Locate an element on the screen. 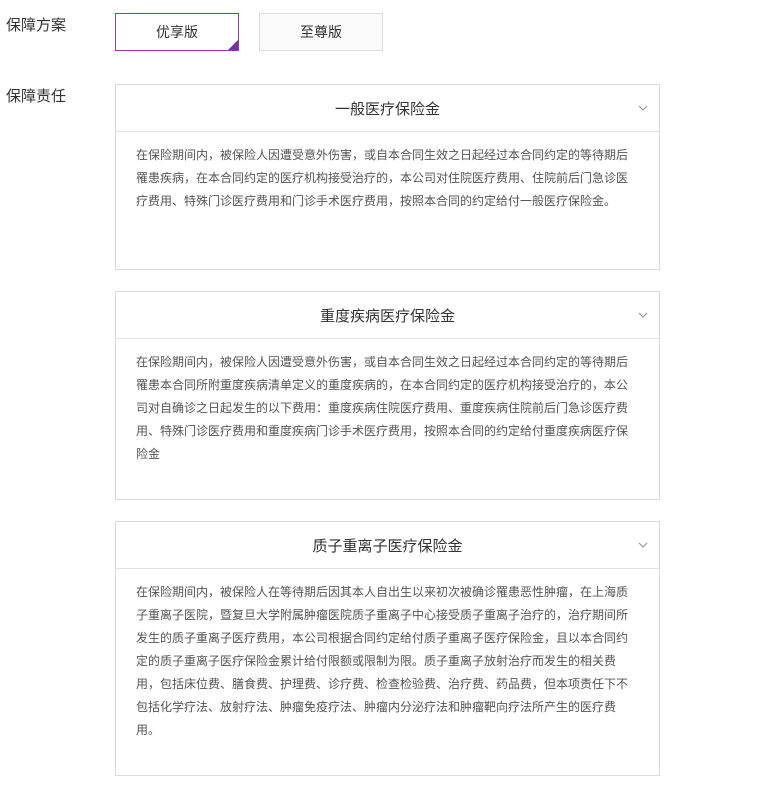 The image size is (783, 805). card-title: 重度疾病医疗保险金 is located at coordinates (387, 315).